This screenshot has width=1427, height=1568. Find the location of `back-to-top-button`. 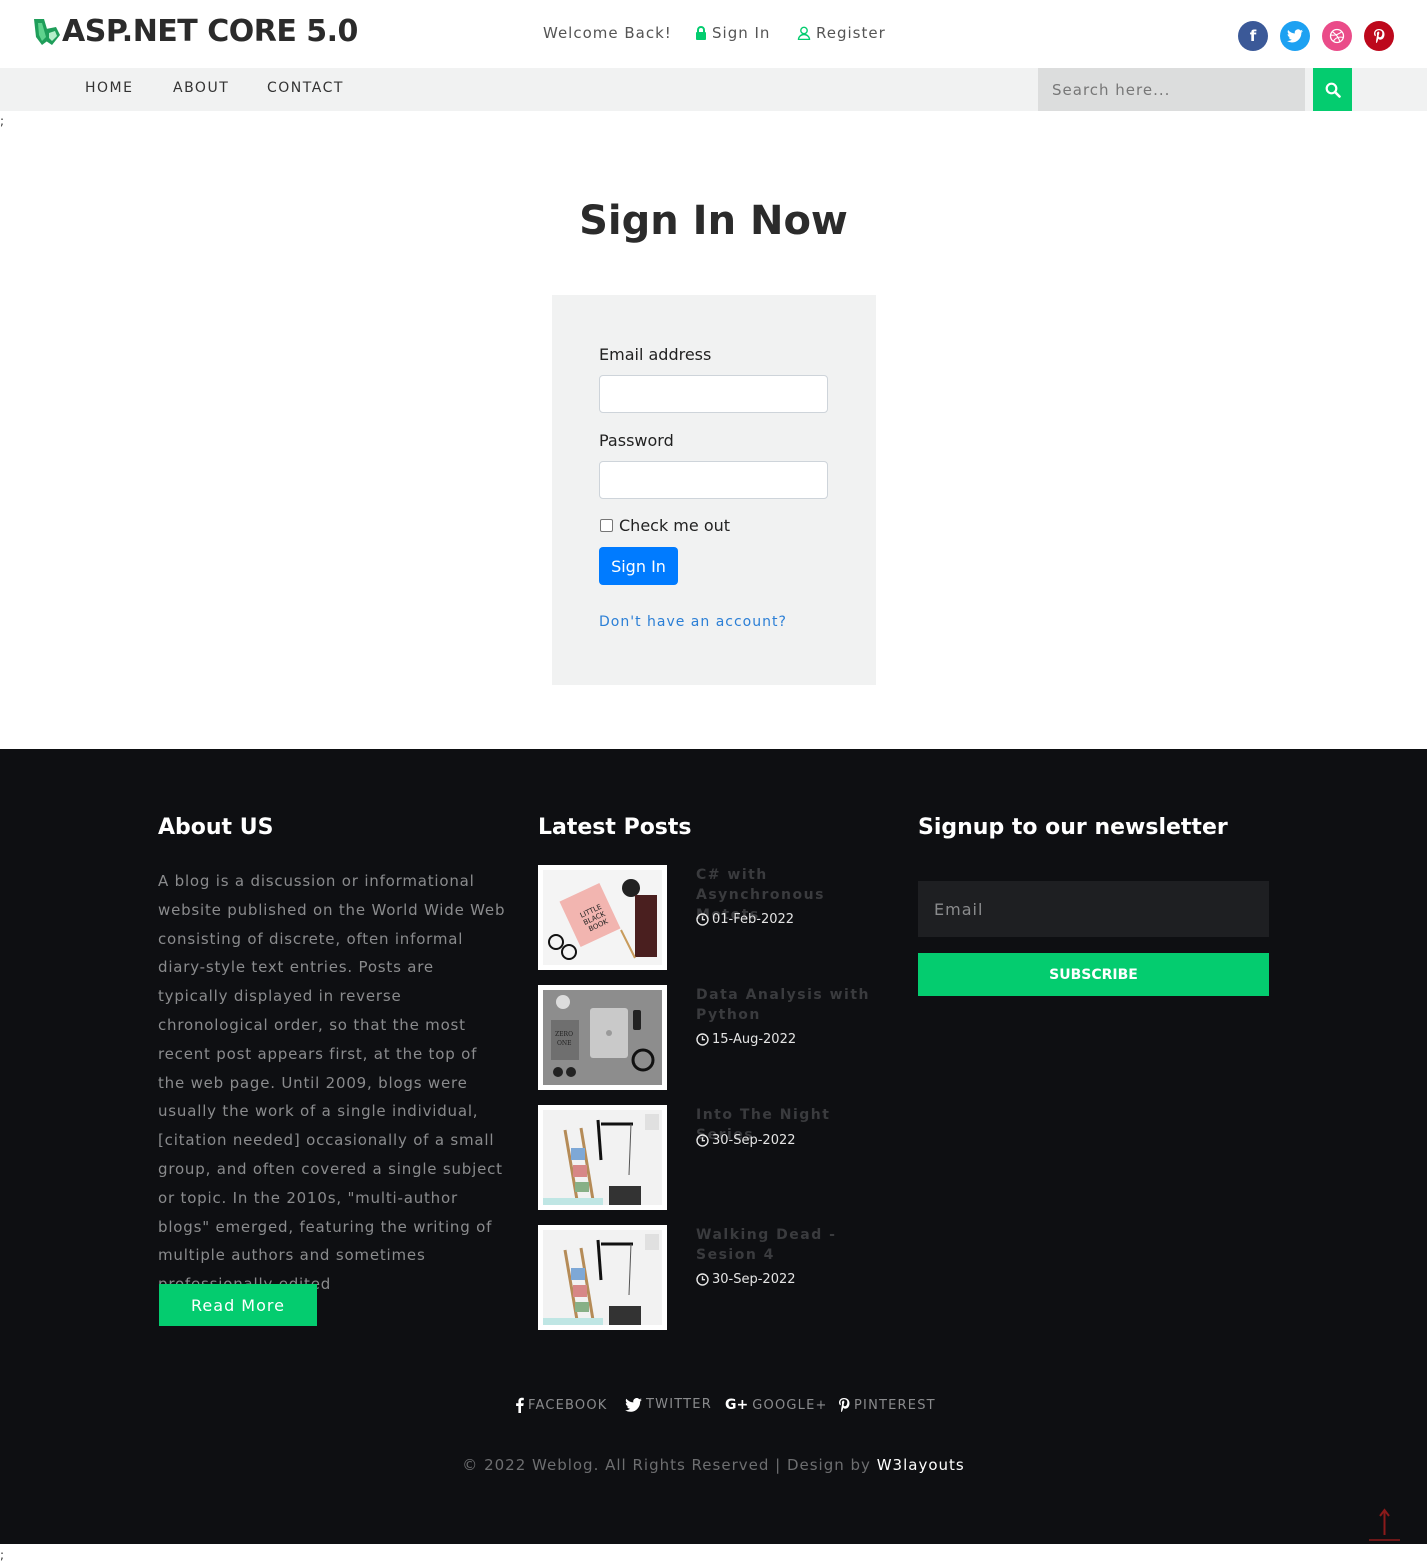

back-to-top-button is located at coordinates (1384, 1525).